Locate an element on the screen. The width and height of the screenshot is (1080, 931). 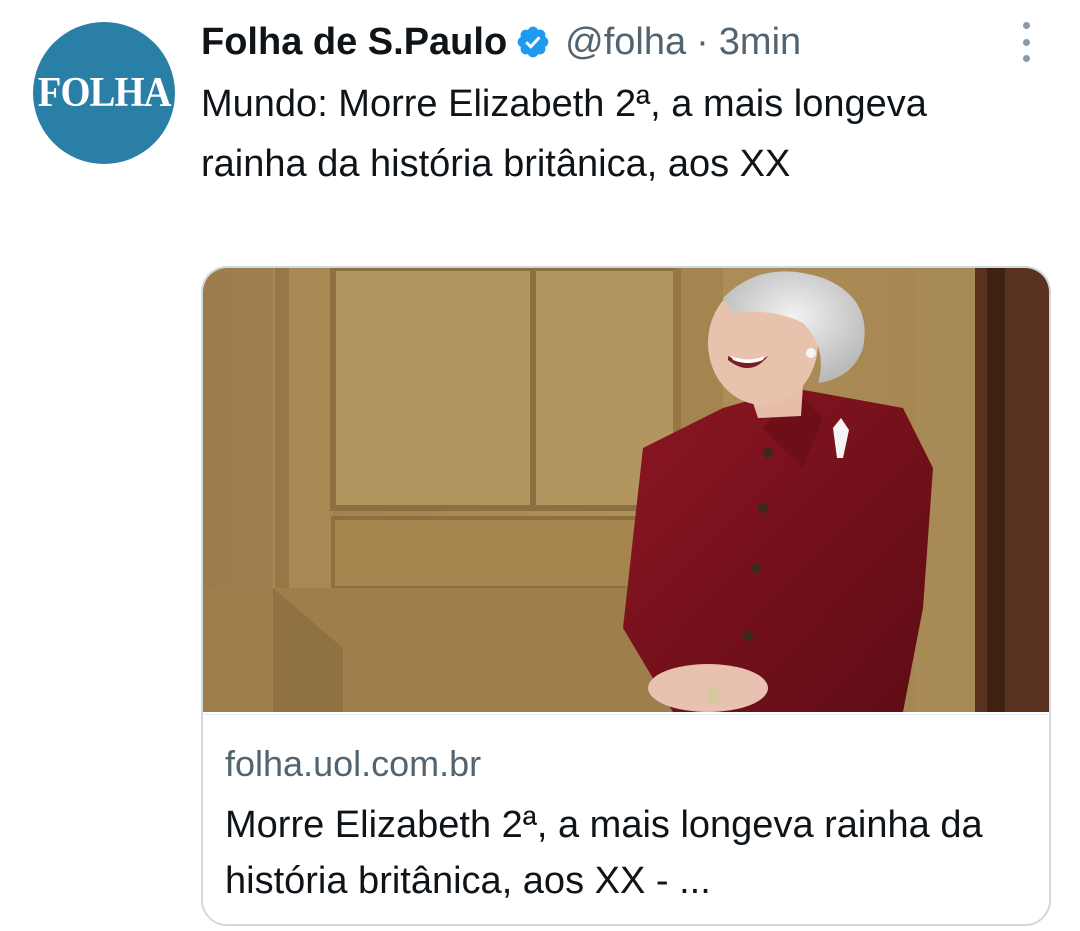
link-card-domain: folha.uol.com.br is located at coordinates (353, 763).